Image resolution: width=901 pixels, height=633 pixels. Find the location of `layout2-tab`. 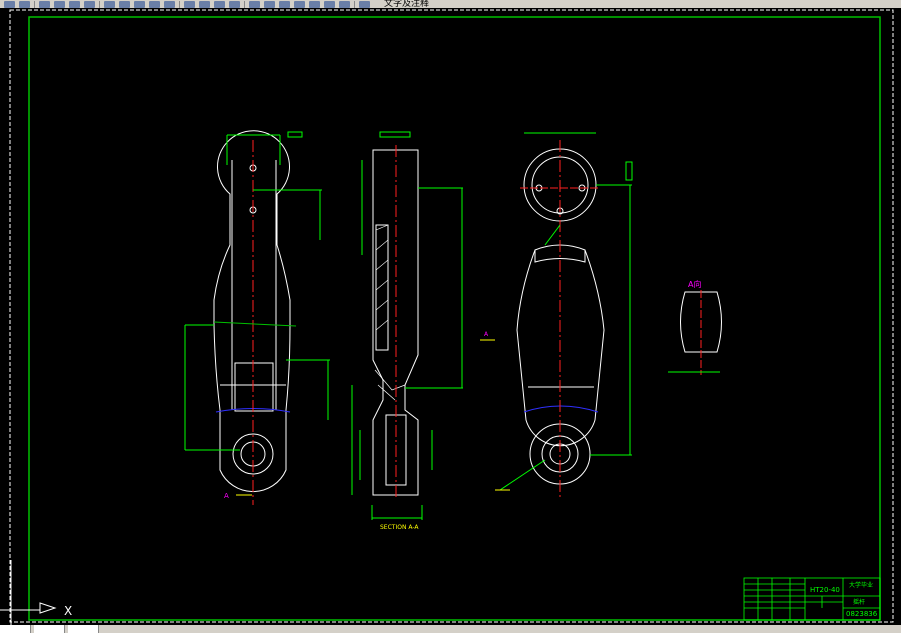

layout2-tab is located at coordinates (83, 629).